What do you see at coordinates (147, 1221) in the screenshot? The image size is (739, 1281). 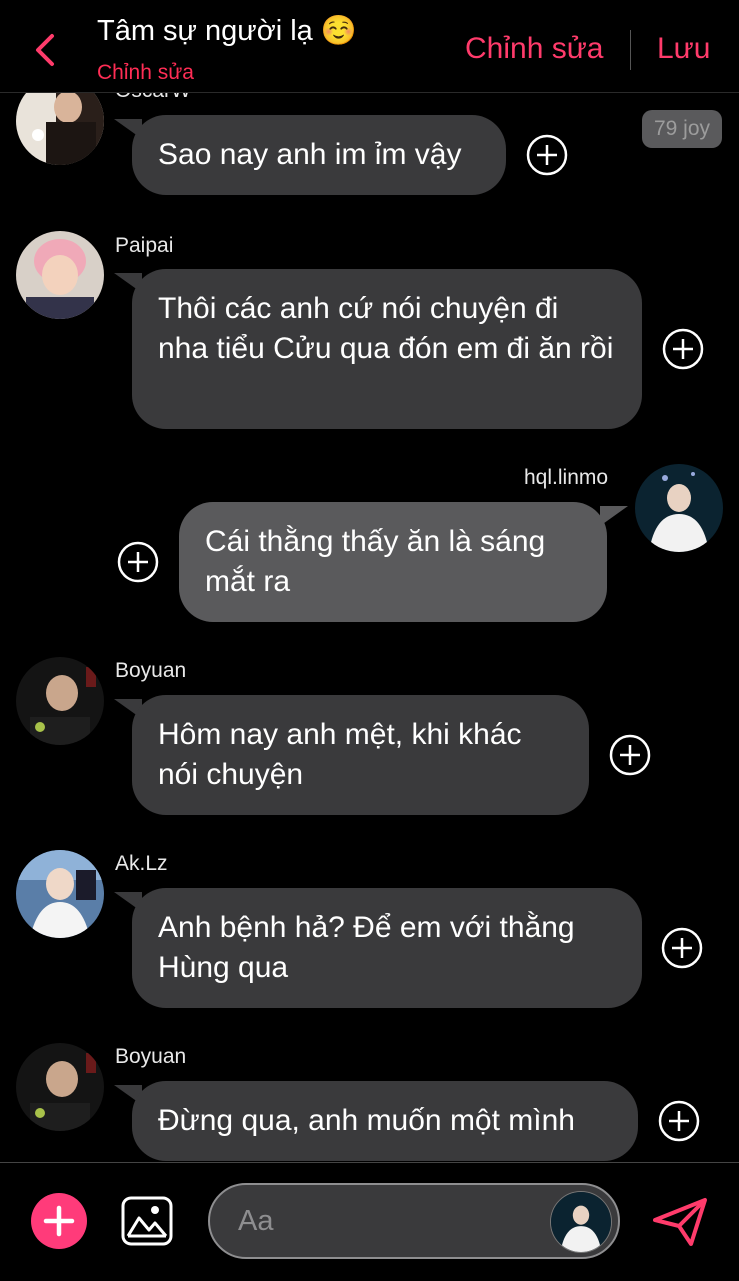 I see `image-icon` at bounding box center [147, 1221].